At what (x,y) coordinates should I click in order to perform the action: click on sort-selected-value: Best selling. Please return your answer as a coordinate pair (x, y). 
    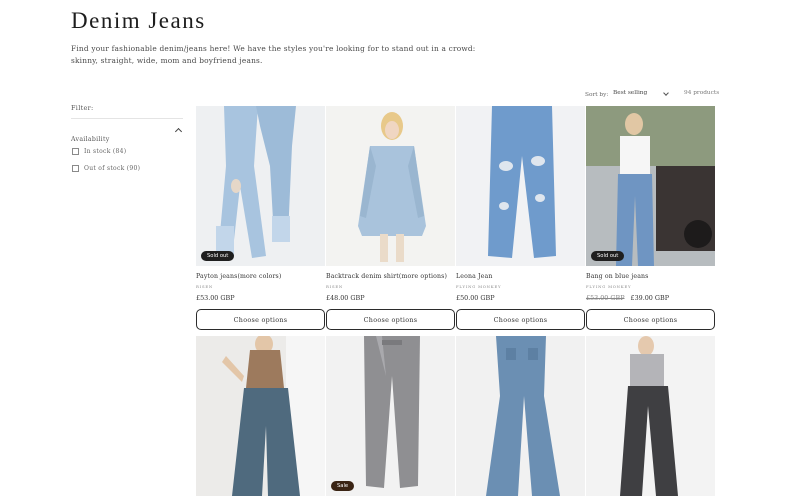
    Looking at the image, I should click on (630, 93).